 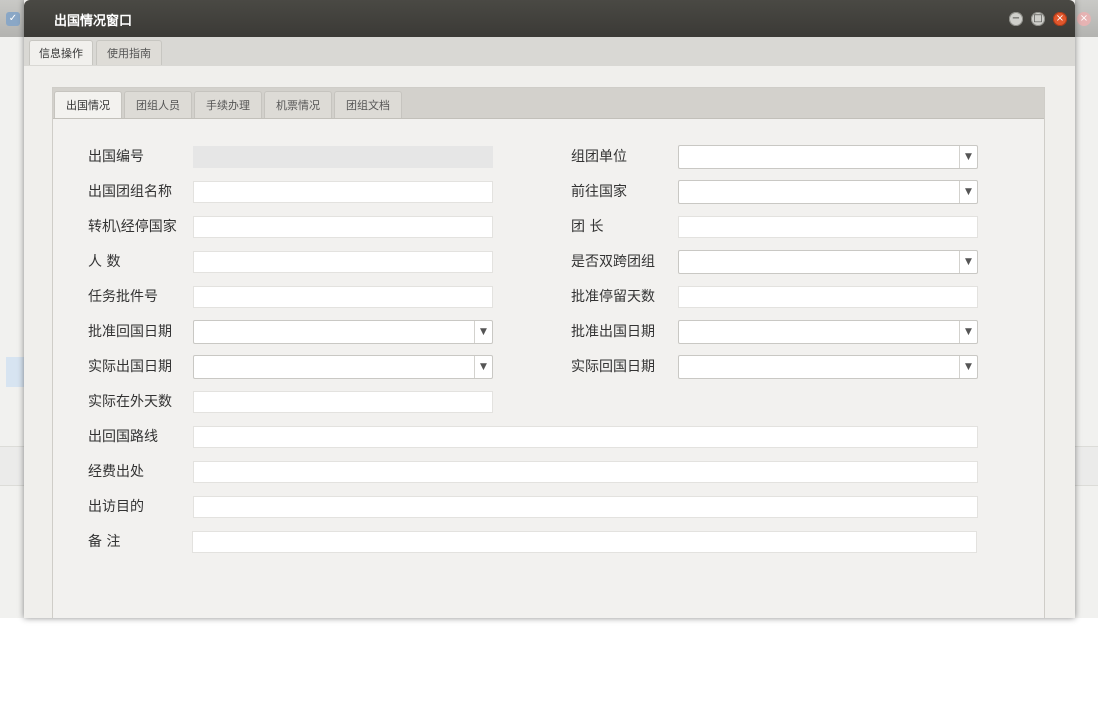 What do you see at coordinates (613, 297) in the screenshot?
I see `label-approved-stay-days: 批准停留天数` at bounding box center [613, 297].